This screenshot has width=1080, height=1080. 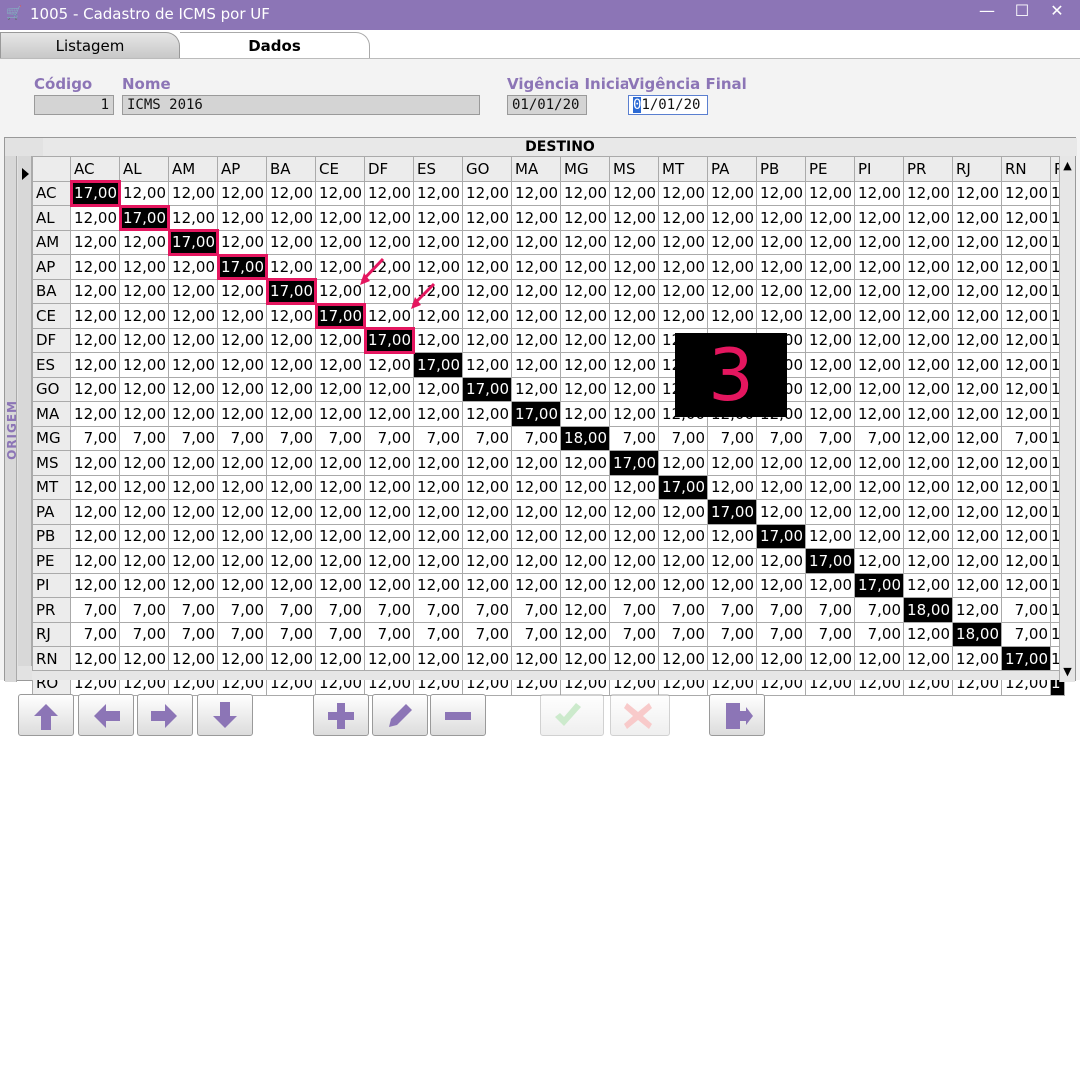 I want to click on check-icon, so click(x=568, y=714).